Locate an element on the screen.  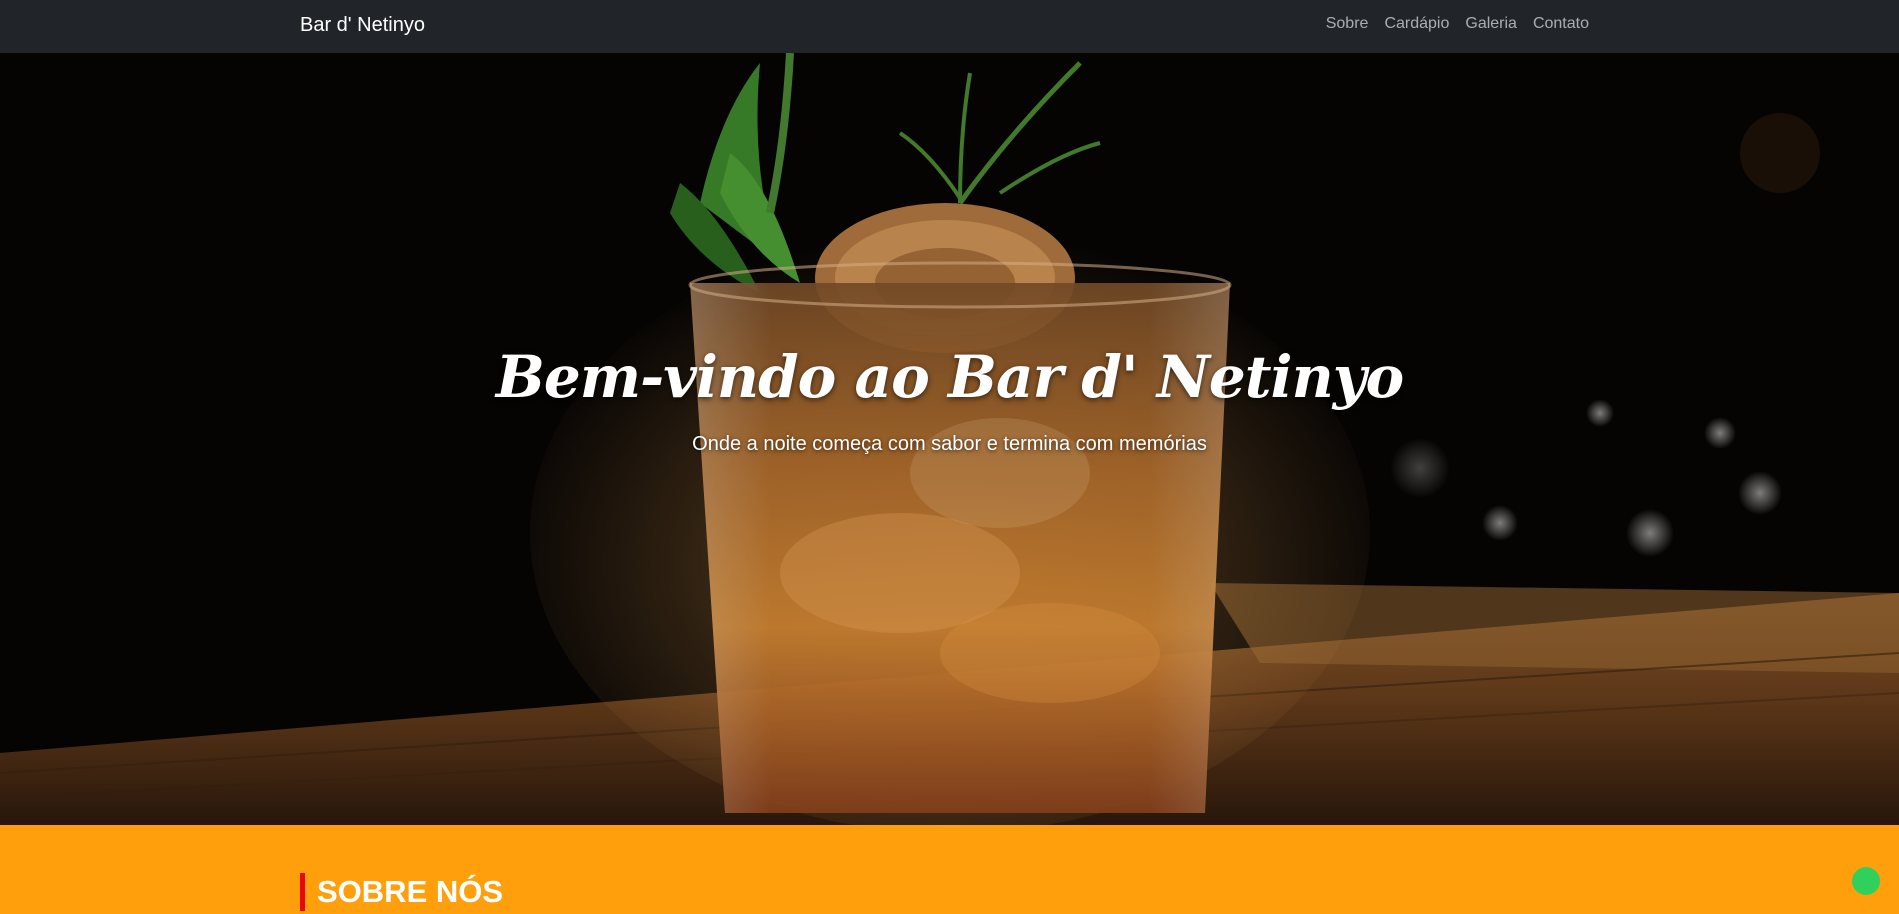
nav-link-cardapio: Cardápio is located at coordinates (1416, 24).